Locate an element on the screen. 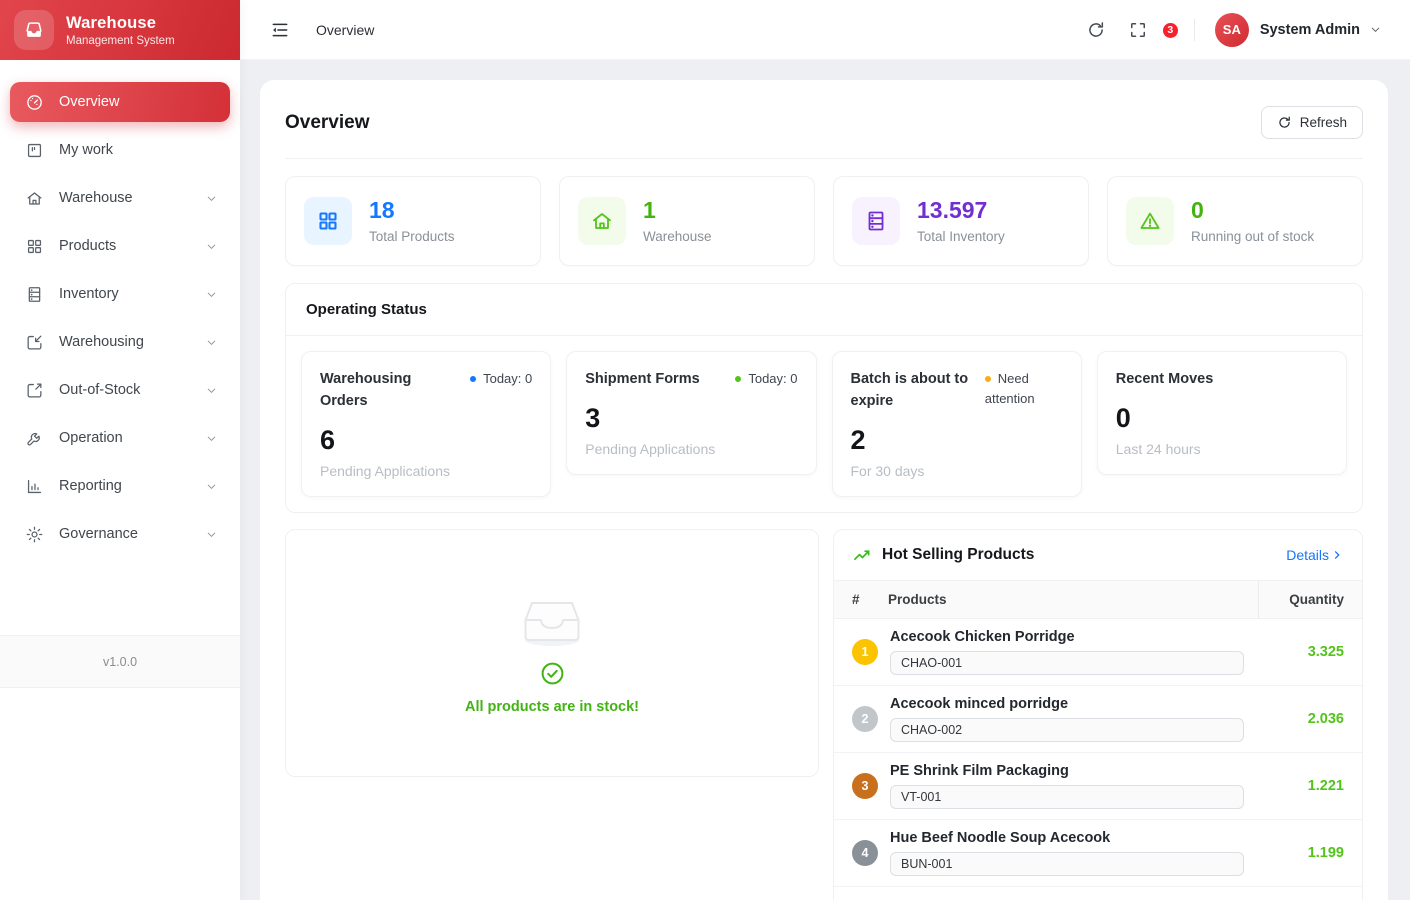 This screenshot has height=900, width=1410. product-sku-tag: BUN-001 is located at coordinates (1067, 863).